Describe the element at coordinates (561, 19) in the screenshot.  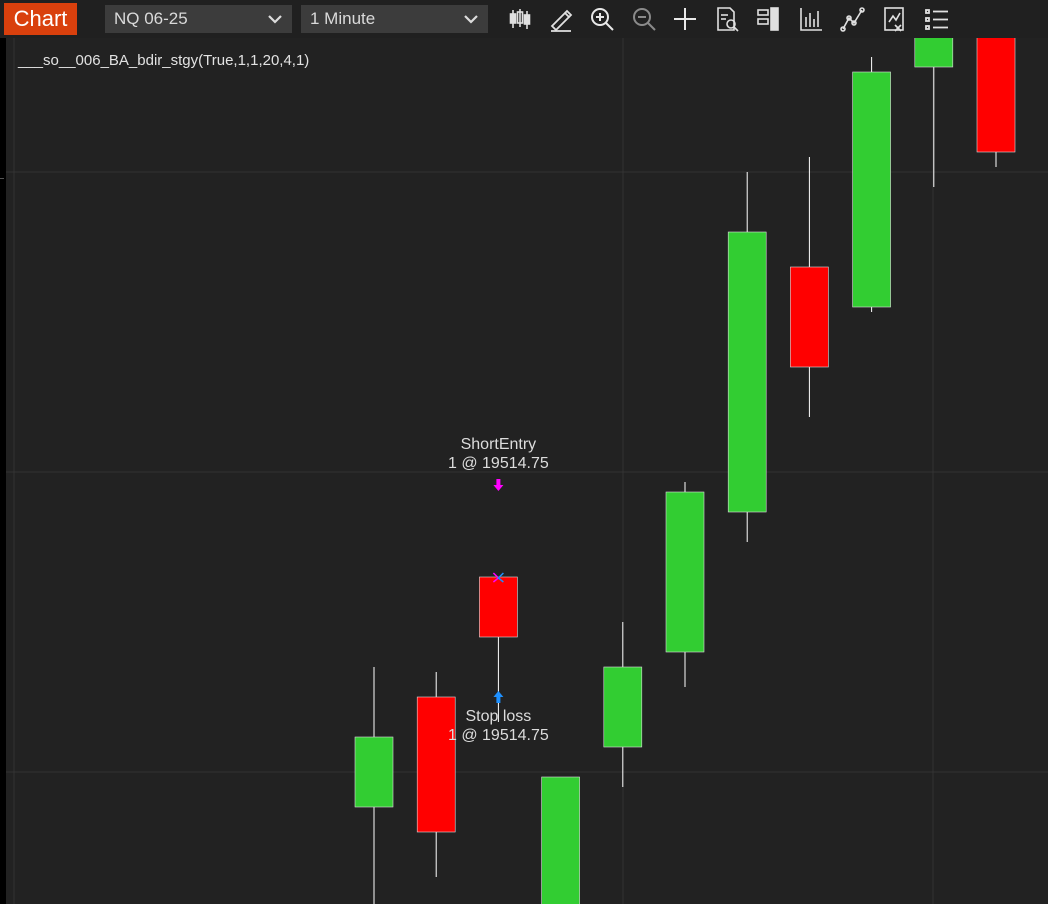
I see `drawing-tool-icon` at that location.